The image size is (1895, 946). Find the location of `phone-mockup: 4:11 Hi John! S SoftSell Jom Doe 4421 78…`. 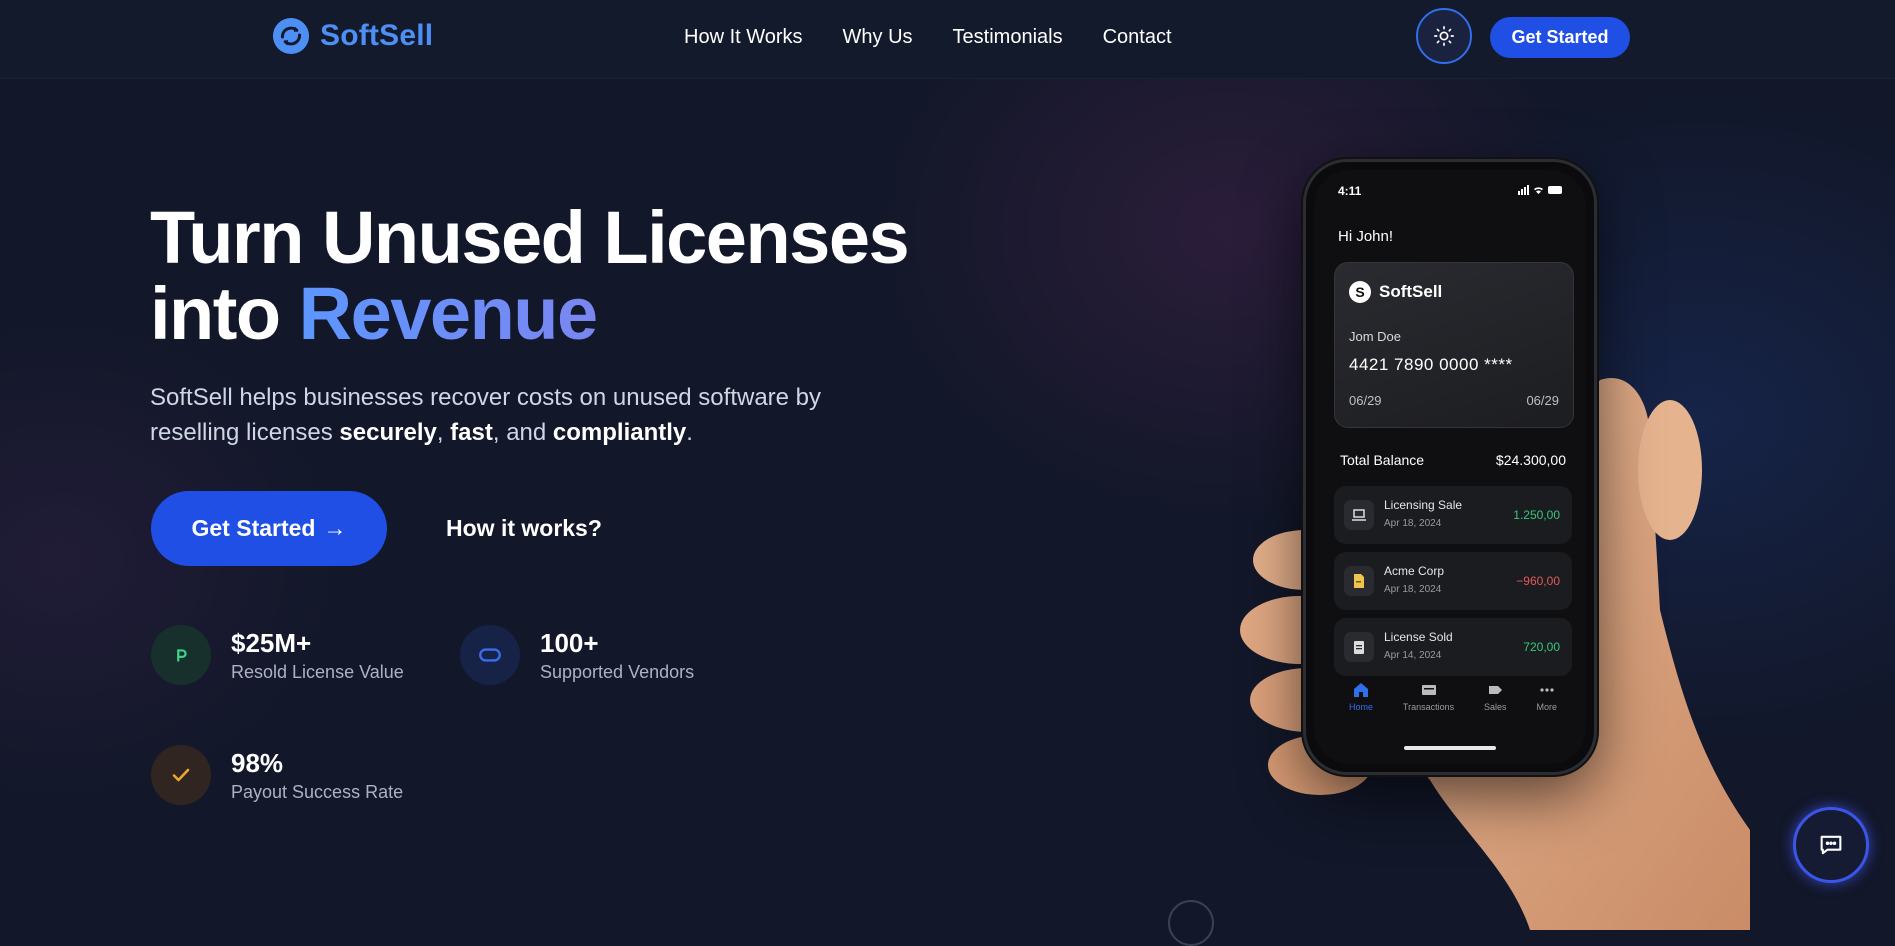

phone-mockup: 4:11 Hi John! S SoftSell Jom Doe 4421 78… is located at coordinates (1450, 467).